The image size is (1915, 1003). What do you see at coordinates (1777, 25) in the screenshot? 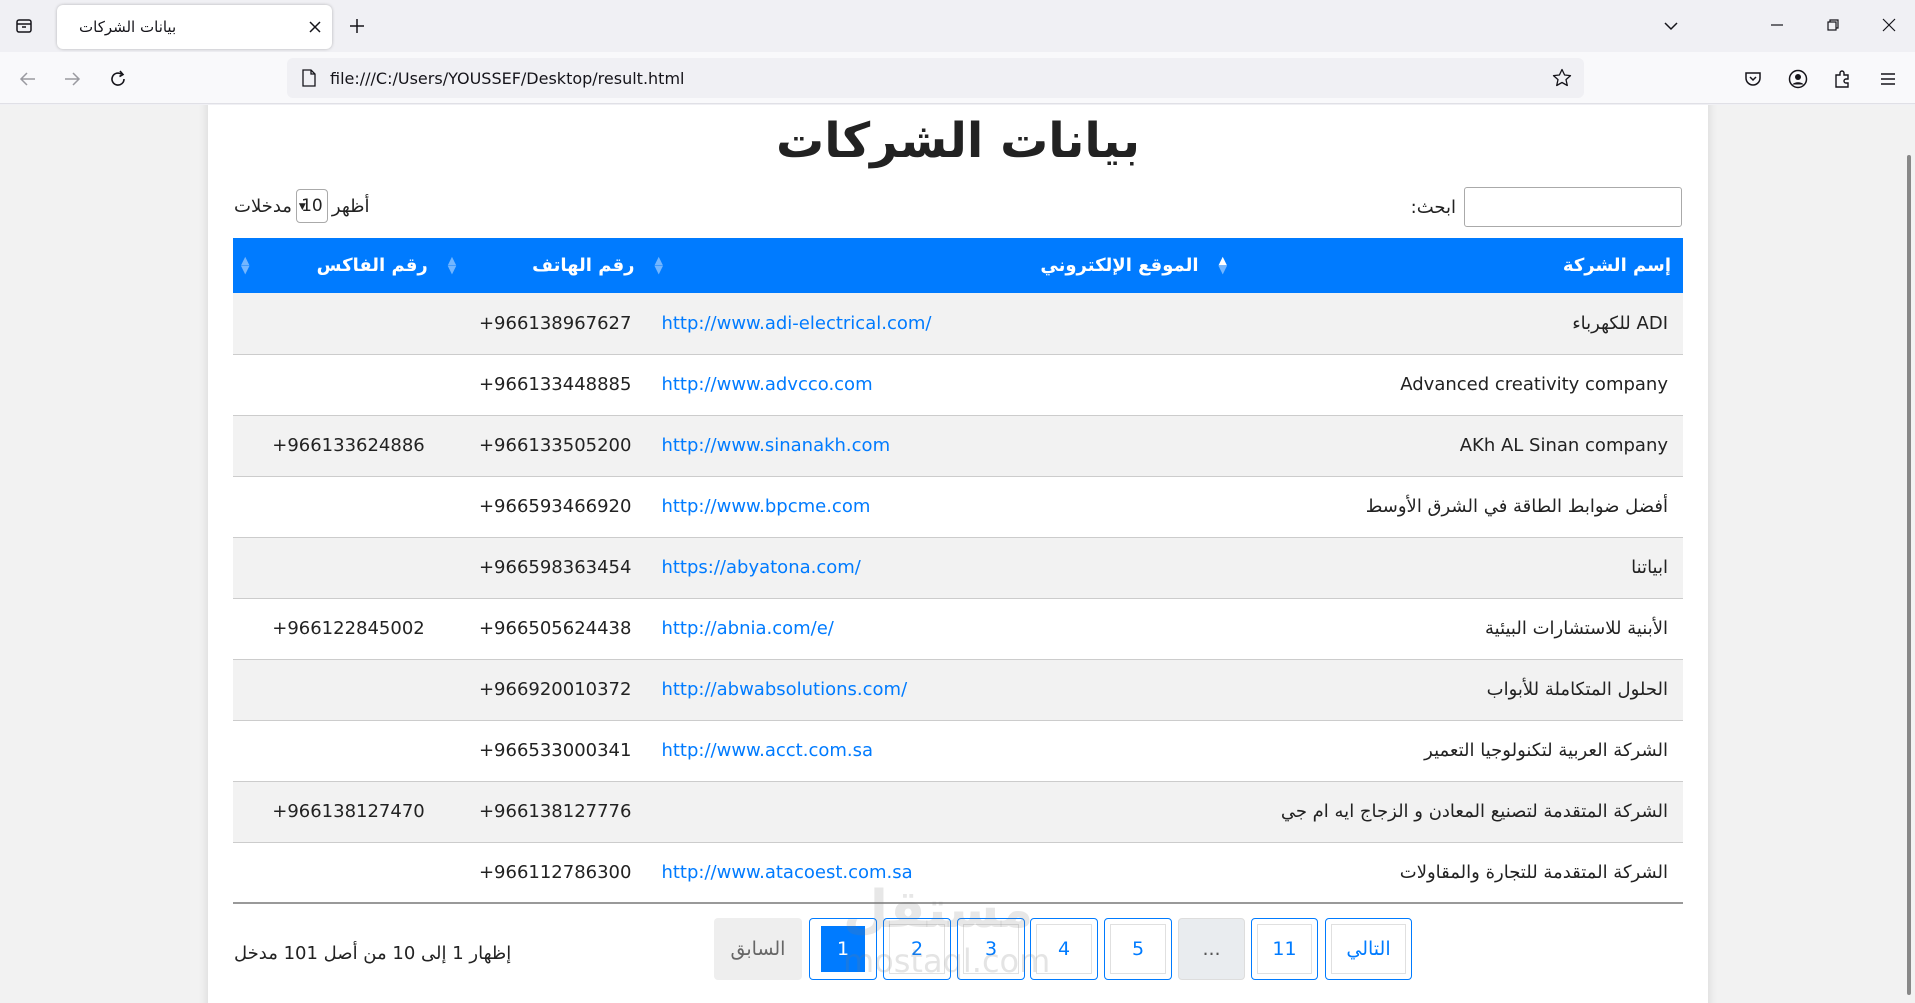
I see `minimize-icon` at bounding box center [1777, 25].